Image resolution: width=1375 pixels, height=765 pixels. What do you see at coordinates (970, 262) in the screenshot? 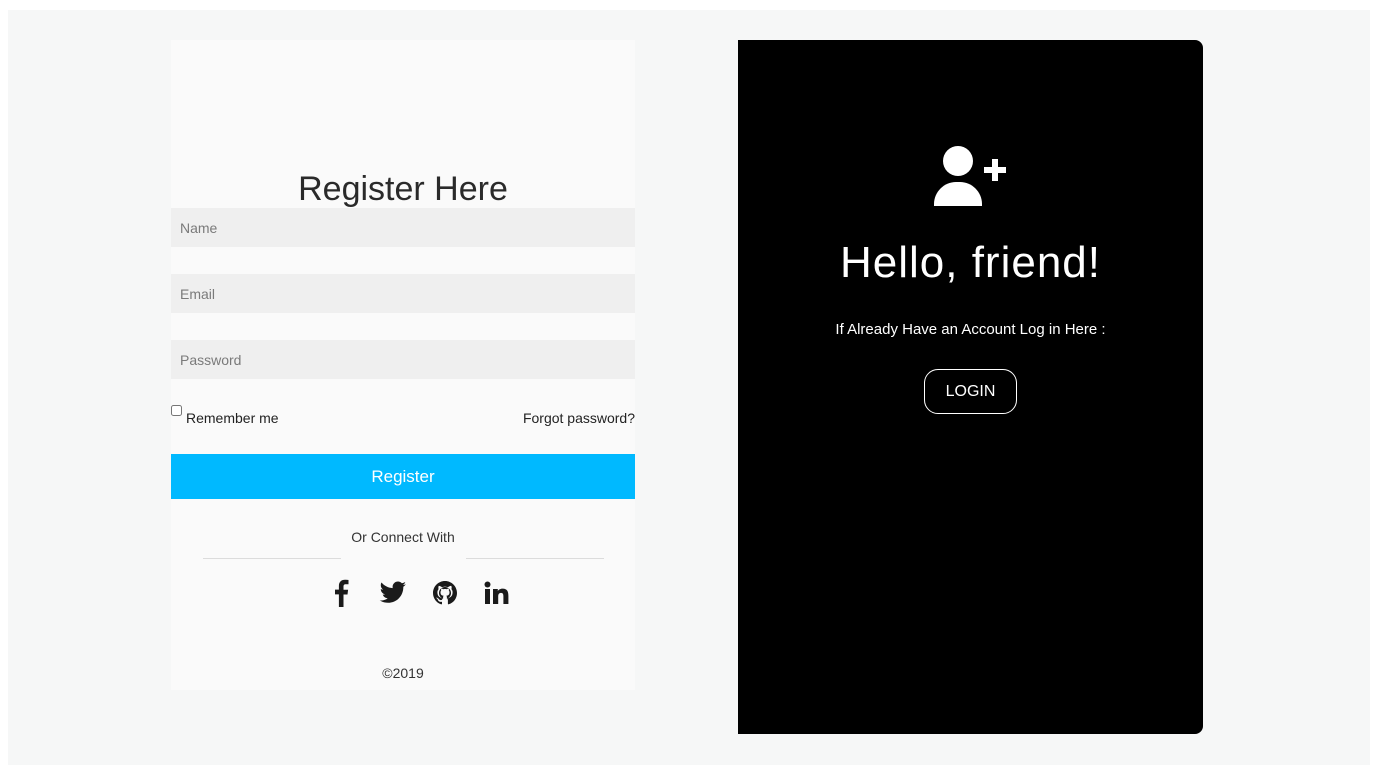
I see `greeting-heading: Hello, friend!` at bounding box center [970, 262].